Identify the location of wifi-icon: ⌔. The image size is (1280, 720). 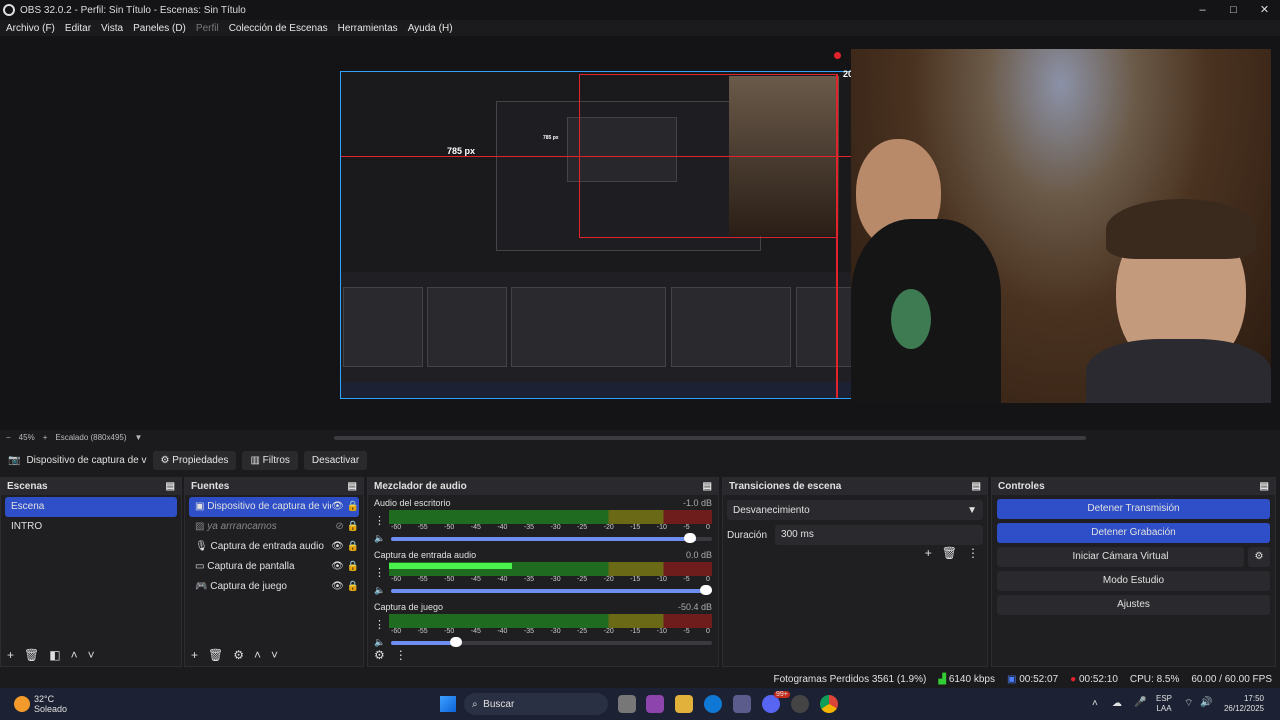
(1188, 703).